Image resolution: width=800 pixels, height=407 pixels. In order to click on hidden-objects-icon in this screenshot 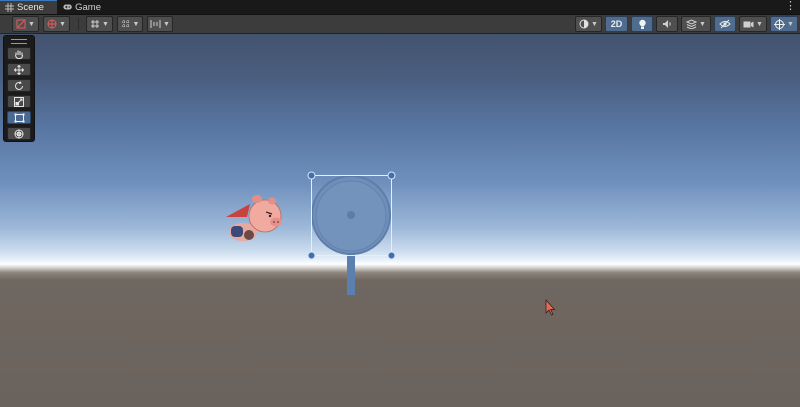, I will do `click(725, 24)`.